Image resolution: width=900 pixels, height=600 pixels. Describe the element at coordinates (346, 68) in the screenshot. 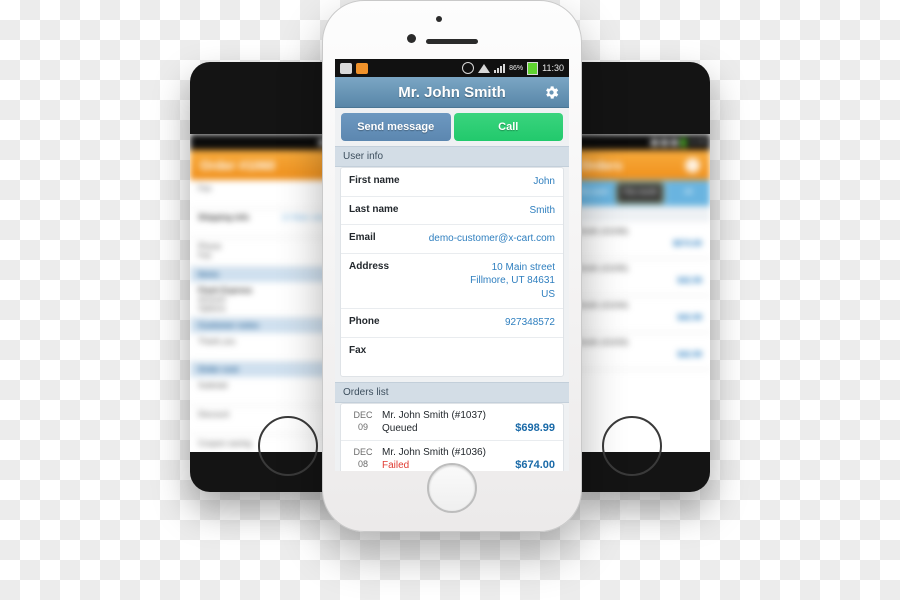

I see `image-icon` at that location.